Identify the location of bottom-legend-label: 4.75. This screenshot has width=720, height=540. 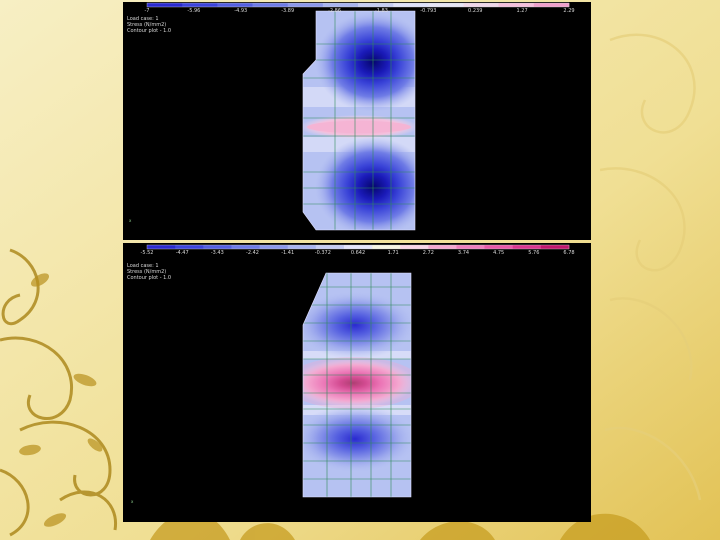
(499, 253).